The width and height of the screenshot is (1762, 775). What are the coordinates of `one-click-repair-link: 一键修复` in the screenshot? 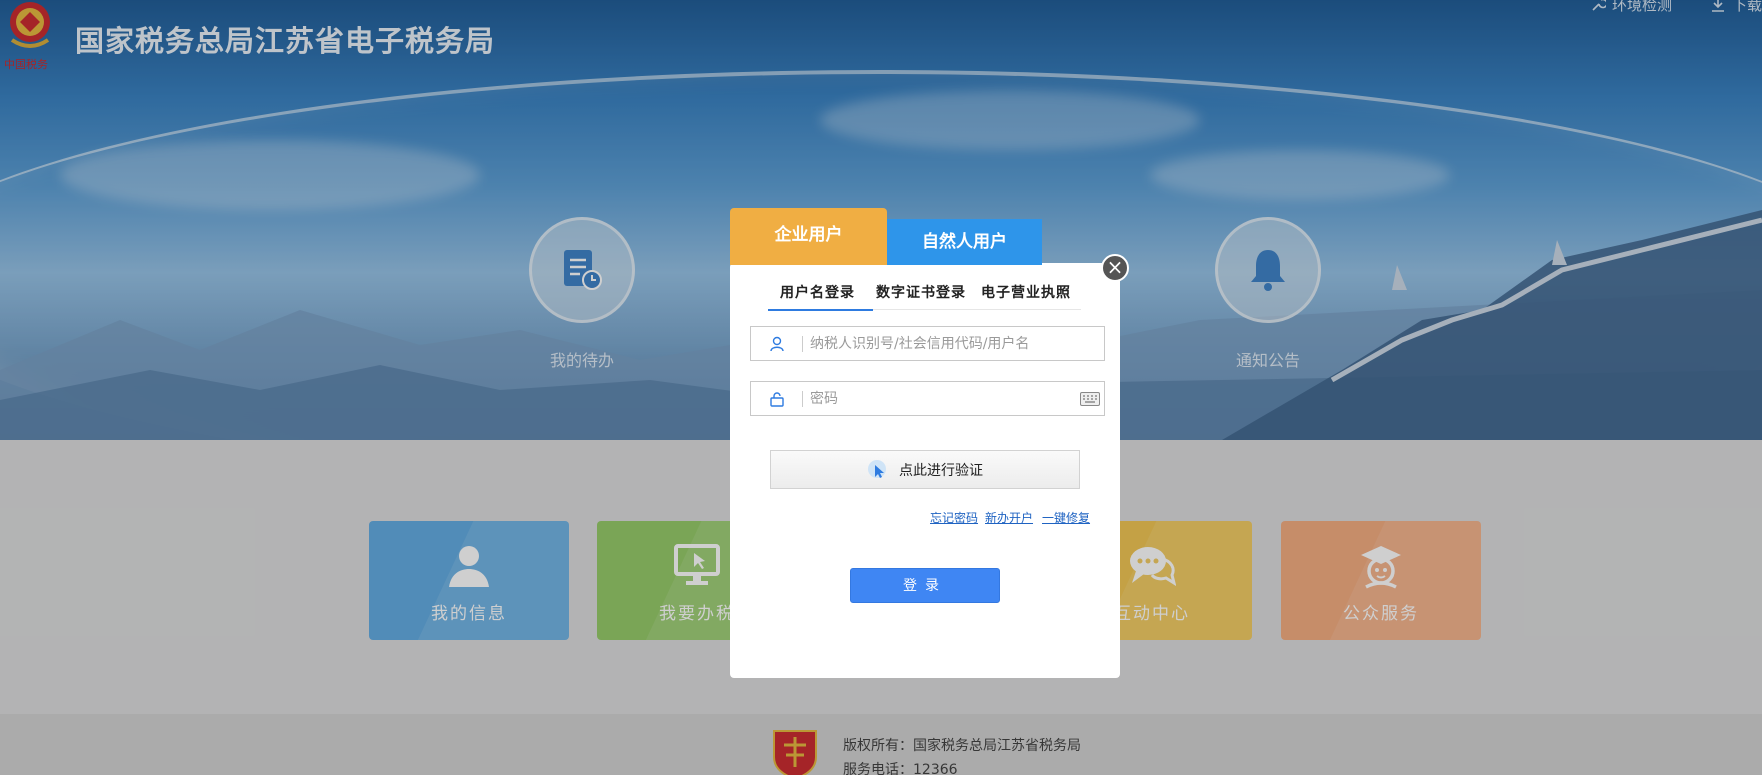 It's located at (1066, 517).